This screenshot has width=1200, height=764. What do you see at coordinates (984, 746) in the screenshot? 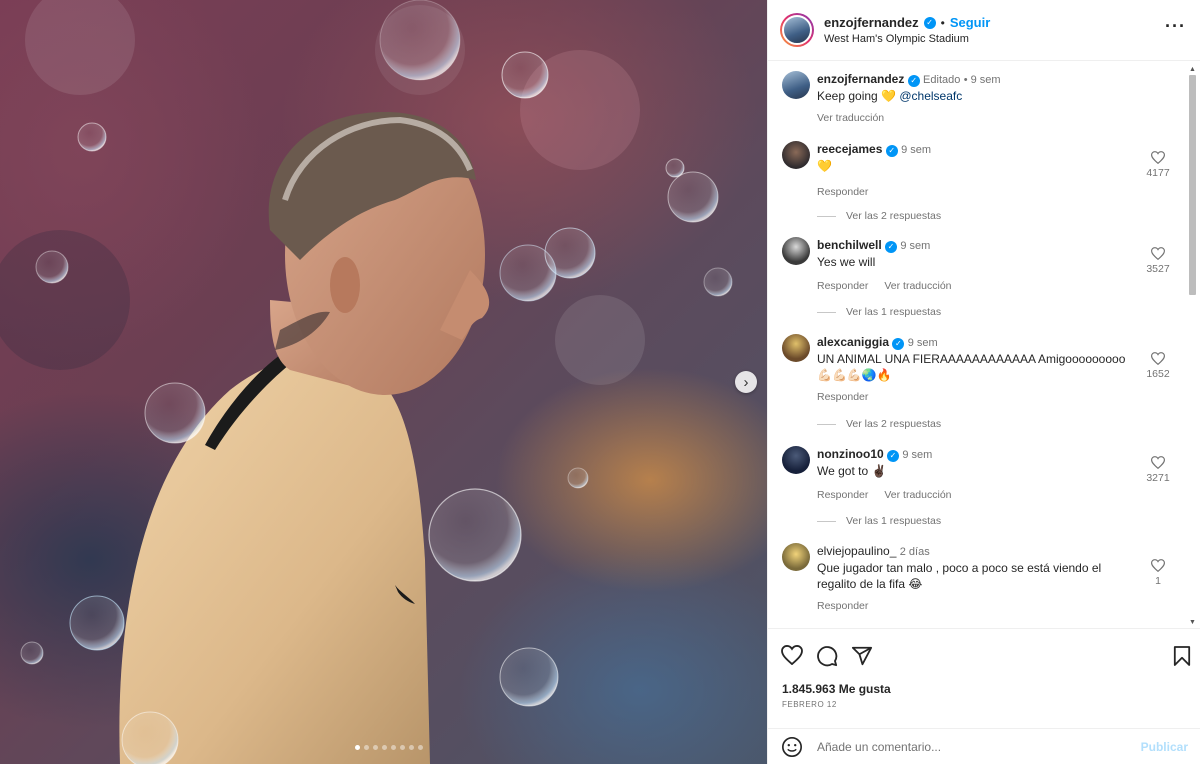
I see `add-comment-bar: Añade un comentario... Publicar` at bounding box center [984, 746].